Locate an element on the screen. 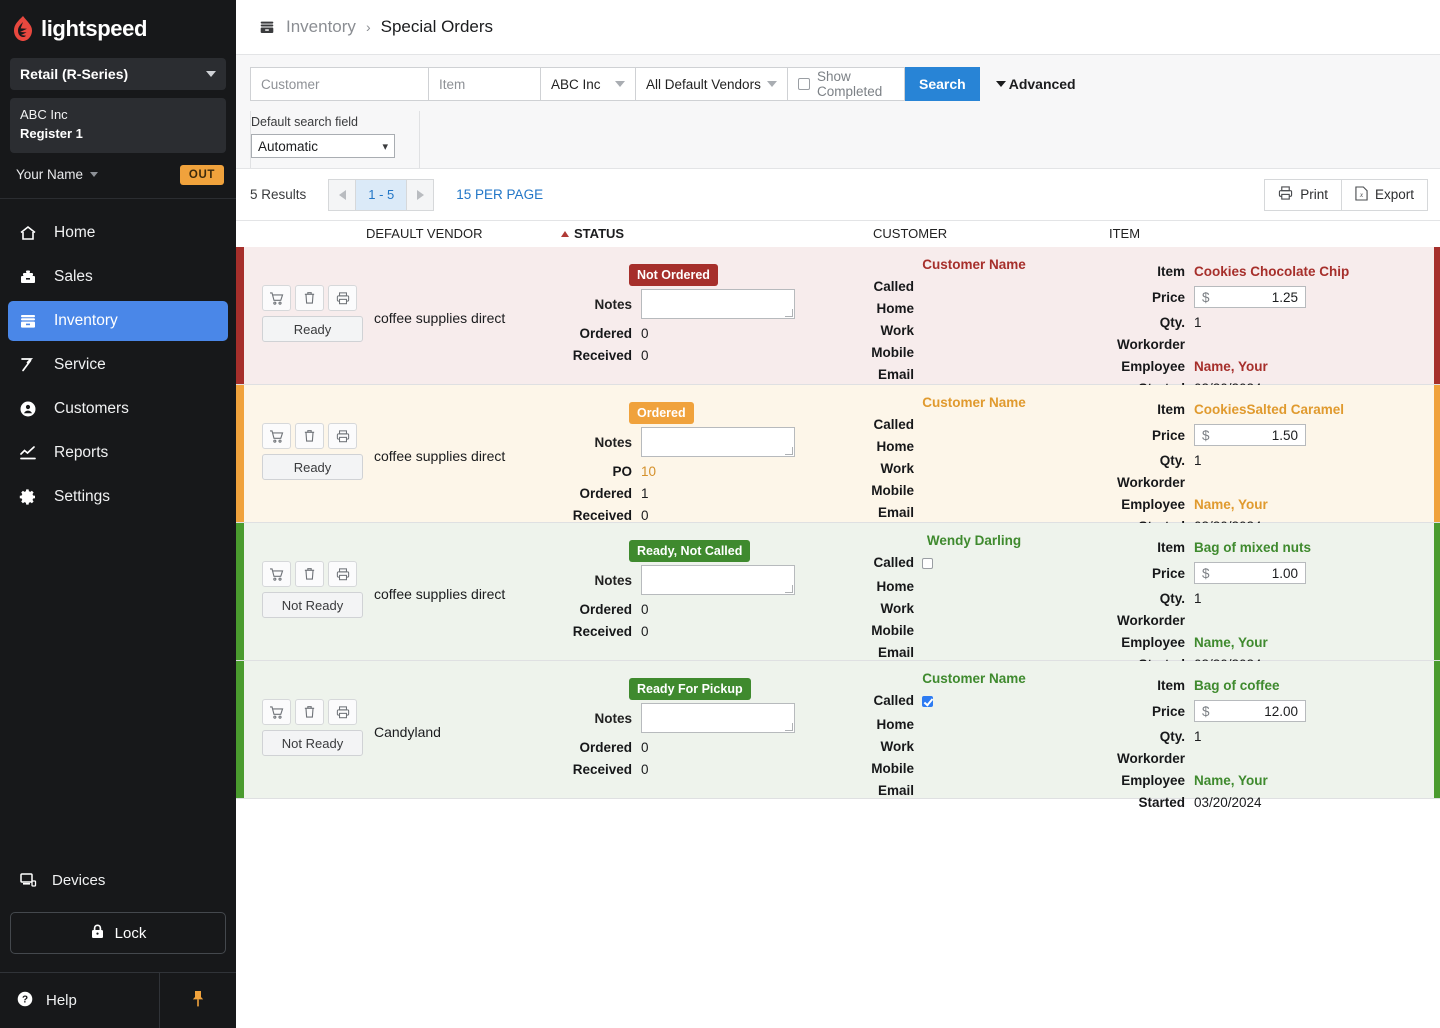 The image size is (1440, 1028). sidebar-item-sales: Sales is located at coordinates (118, 277).